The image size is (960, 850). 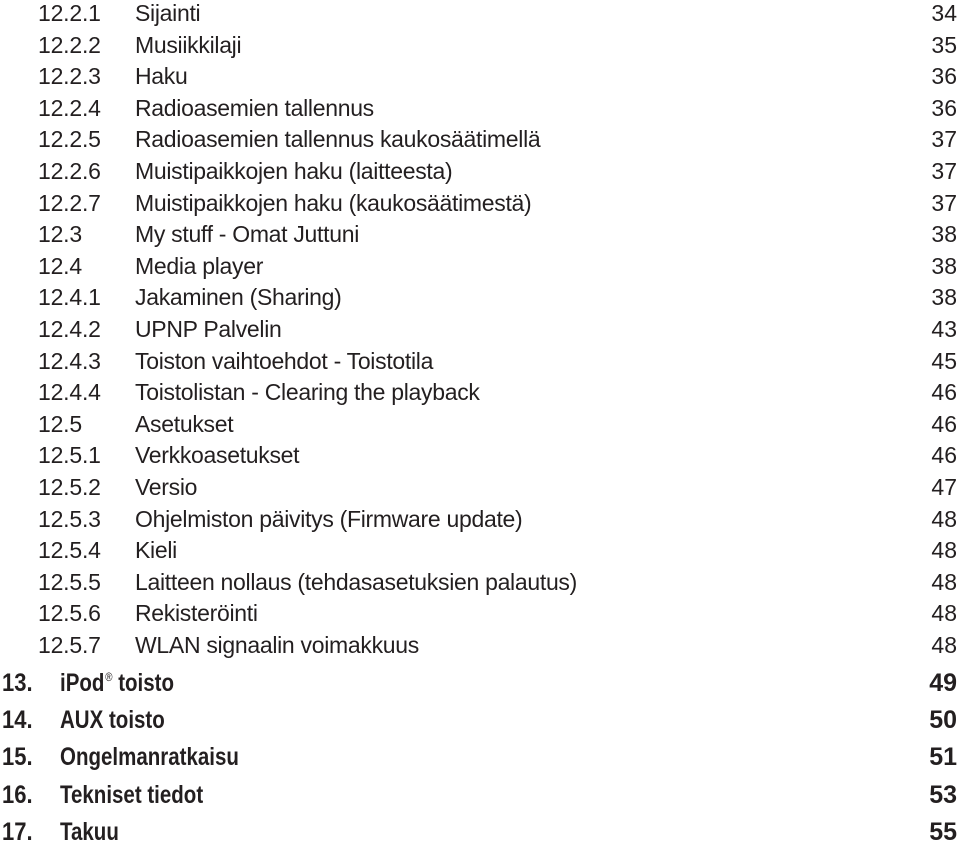 I want to click on toc-entry-title: Muistipaikkojen haku (kaukosäätimestä), so click(x=333, y=202).